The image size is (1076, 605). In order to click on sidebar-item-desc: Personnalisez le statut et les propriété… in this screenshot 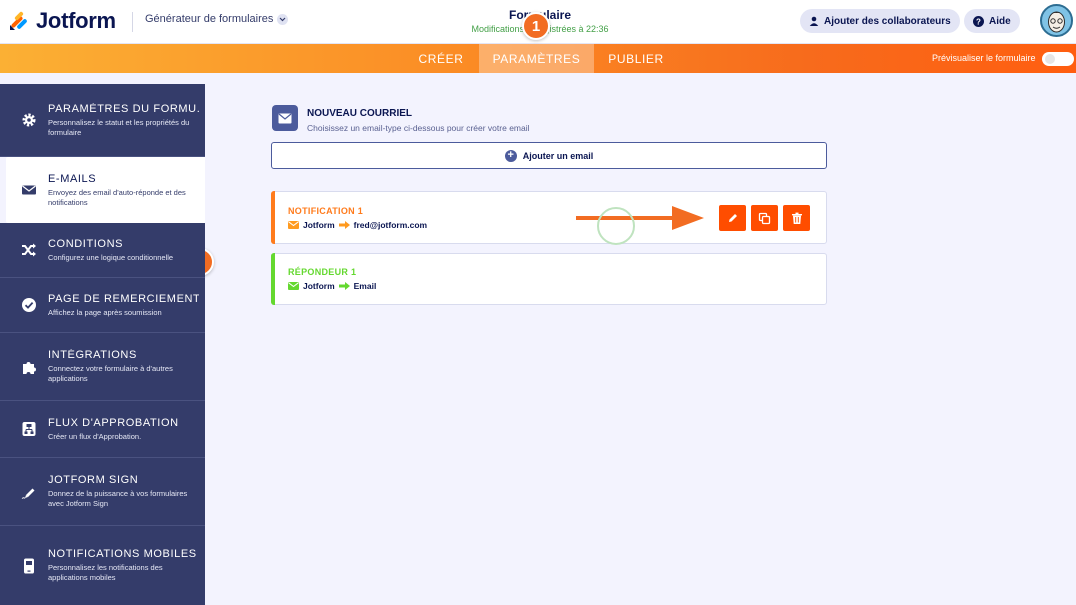, I will do `click(119, 127)`.